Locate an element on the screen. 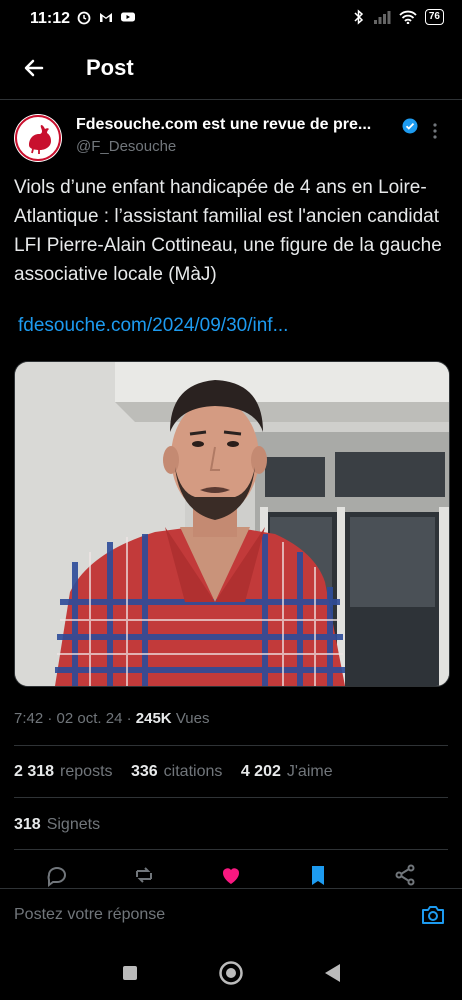 Image resolution: width=462 pixels, height=1000 pixels. status-time: 11:12 is located at coordinates (50, 18).